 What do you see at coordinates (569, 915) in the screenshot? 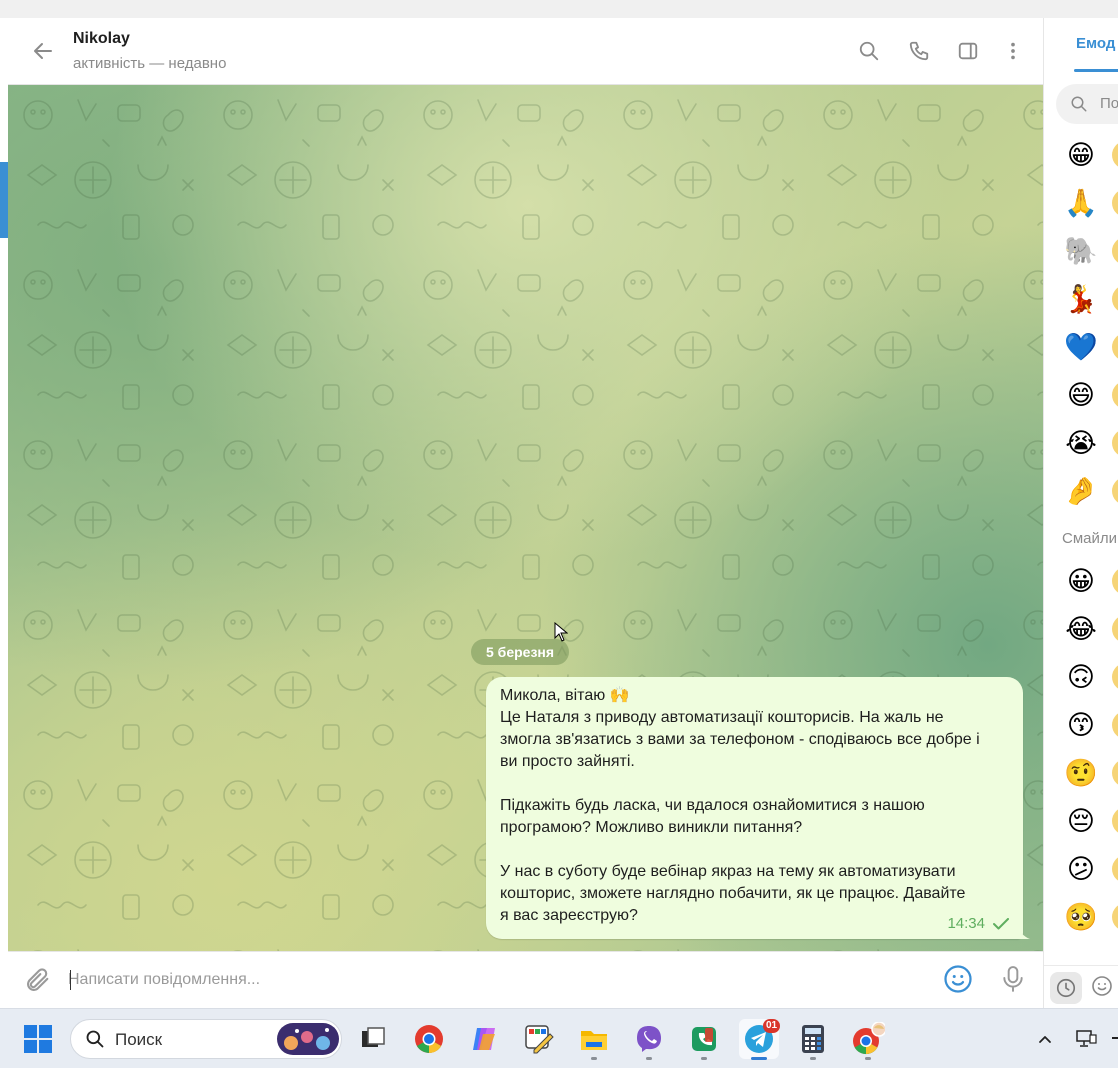
I see `message-line: я вас зареєструю?` at bounding box center [569, 915].